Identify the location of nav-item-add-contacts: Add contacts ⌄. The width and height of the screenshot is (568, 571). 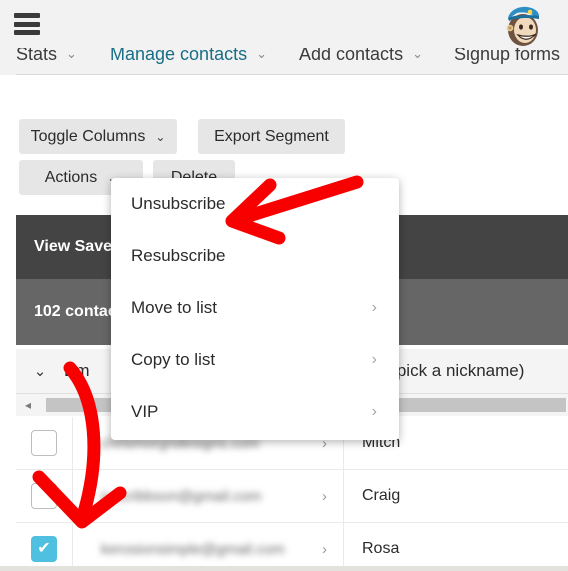
(361, 56).